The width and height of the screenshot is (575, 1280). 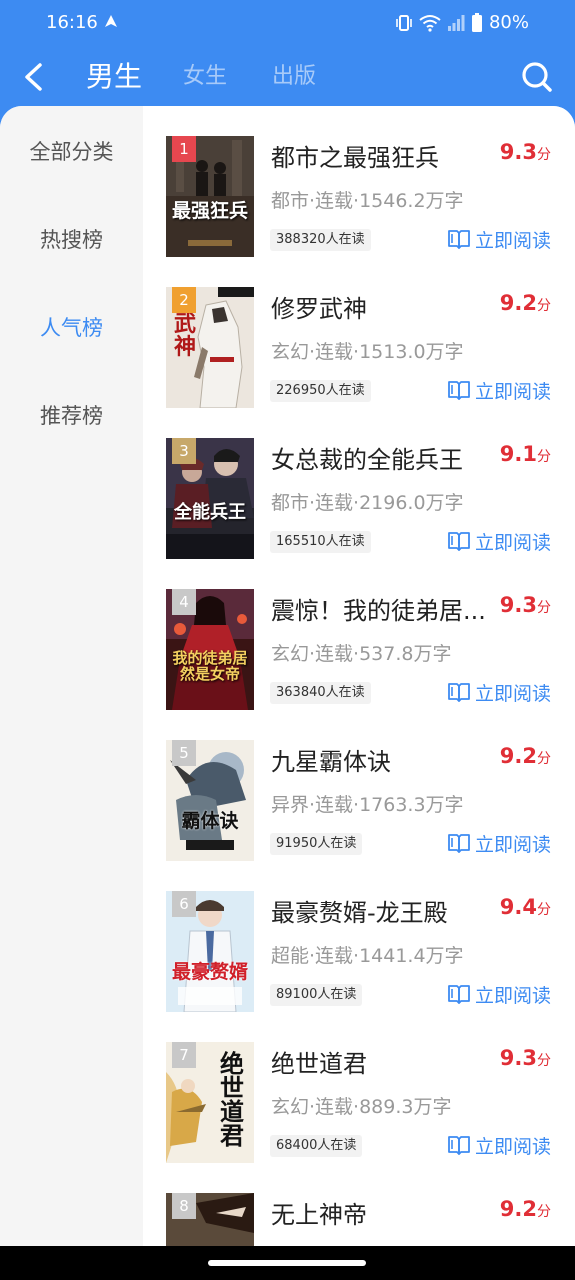 I want to click on status-icons: 80%, so click(x=462, y=22).